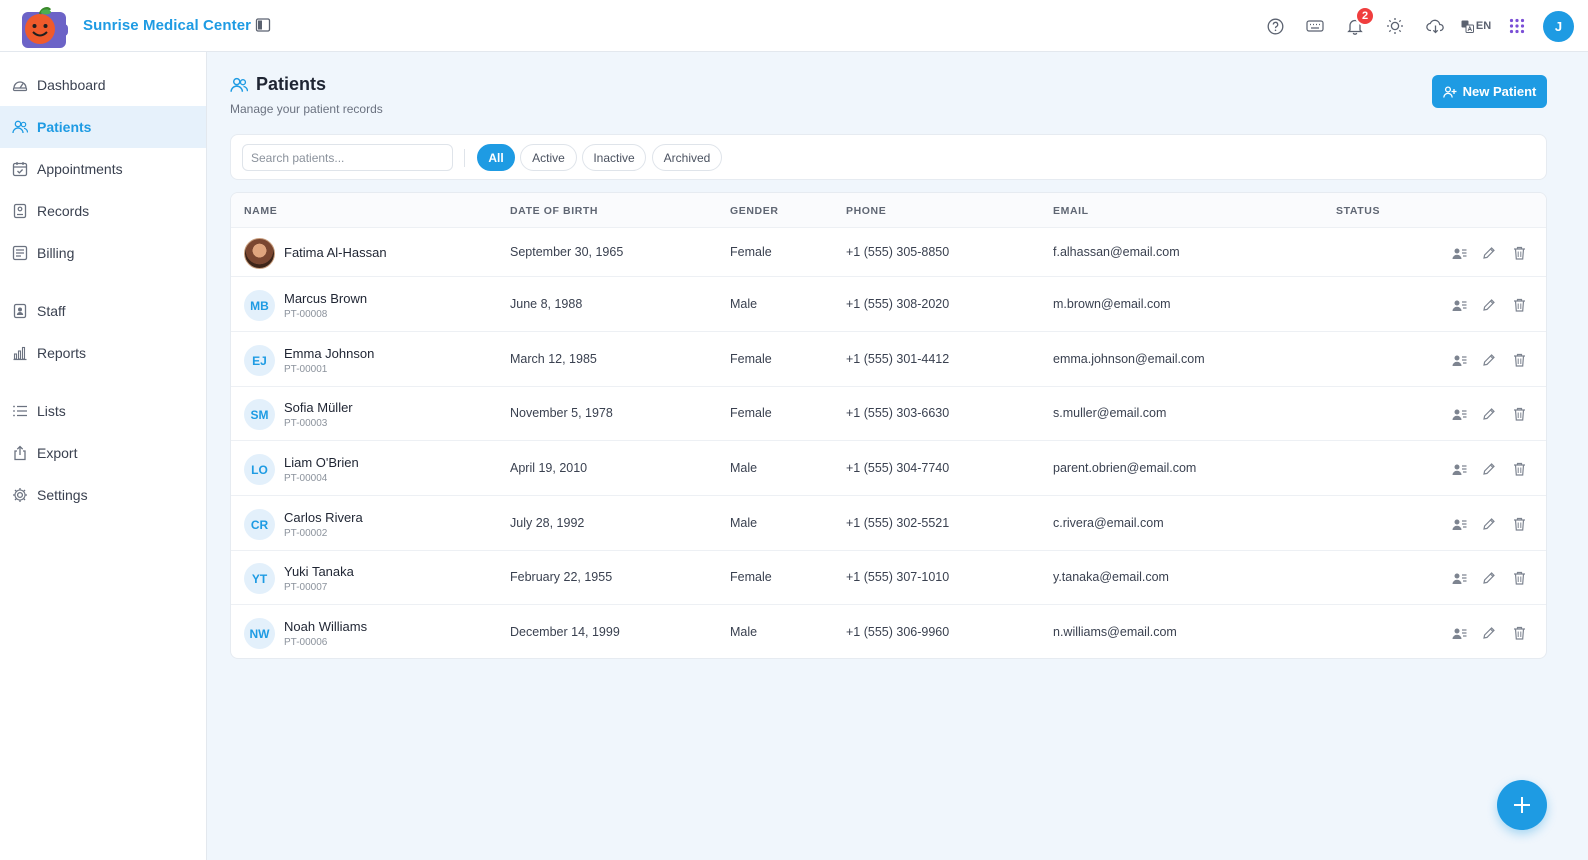  Describe the element at coordinates (20, 311) in the screenshot. I see `badge-icon` at that location.